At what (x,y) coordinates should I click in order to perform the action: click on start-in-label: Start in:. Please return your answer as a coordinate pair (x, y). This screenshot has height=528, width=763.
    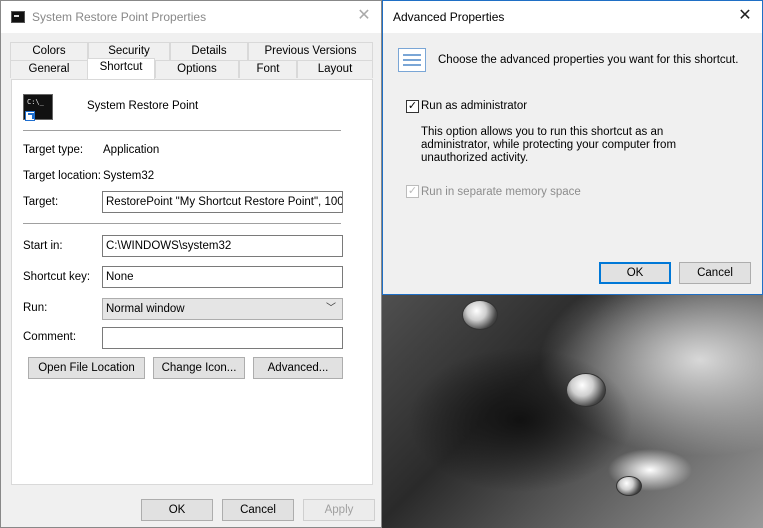
    Looking at the image, I should click on (43, 246).